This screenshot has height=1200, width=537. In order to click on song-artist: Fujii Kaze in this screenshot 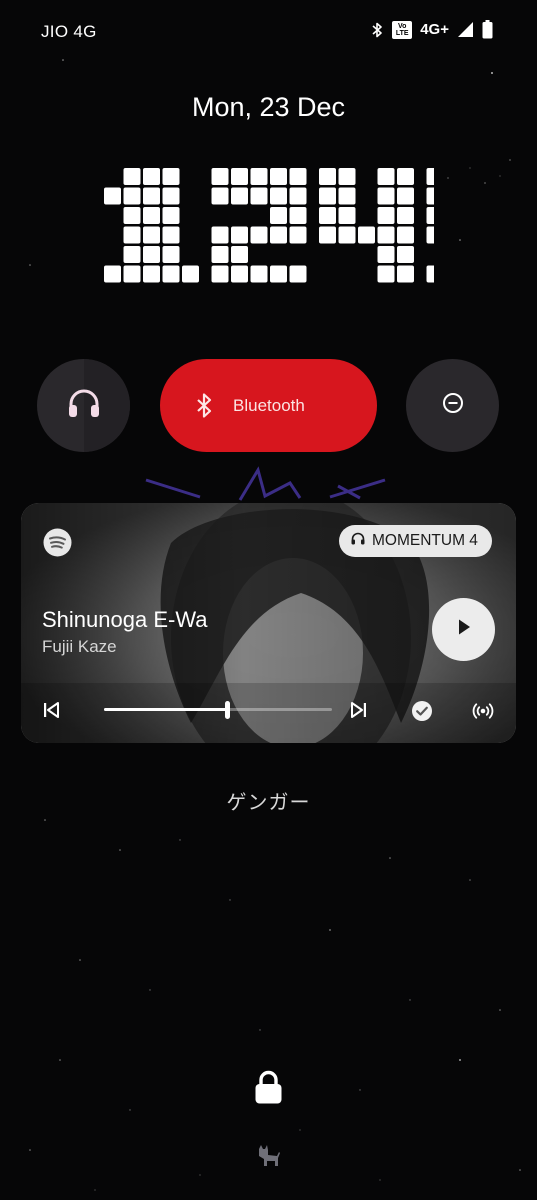, I will do `click(79, 646)`.